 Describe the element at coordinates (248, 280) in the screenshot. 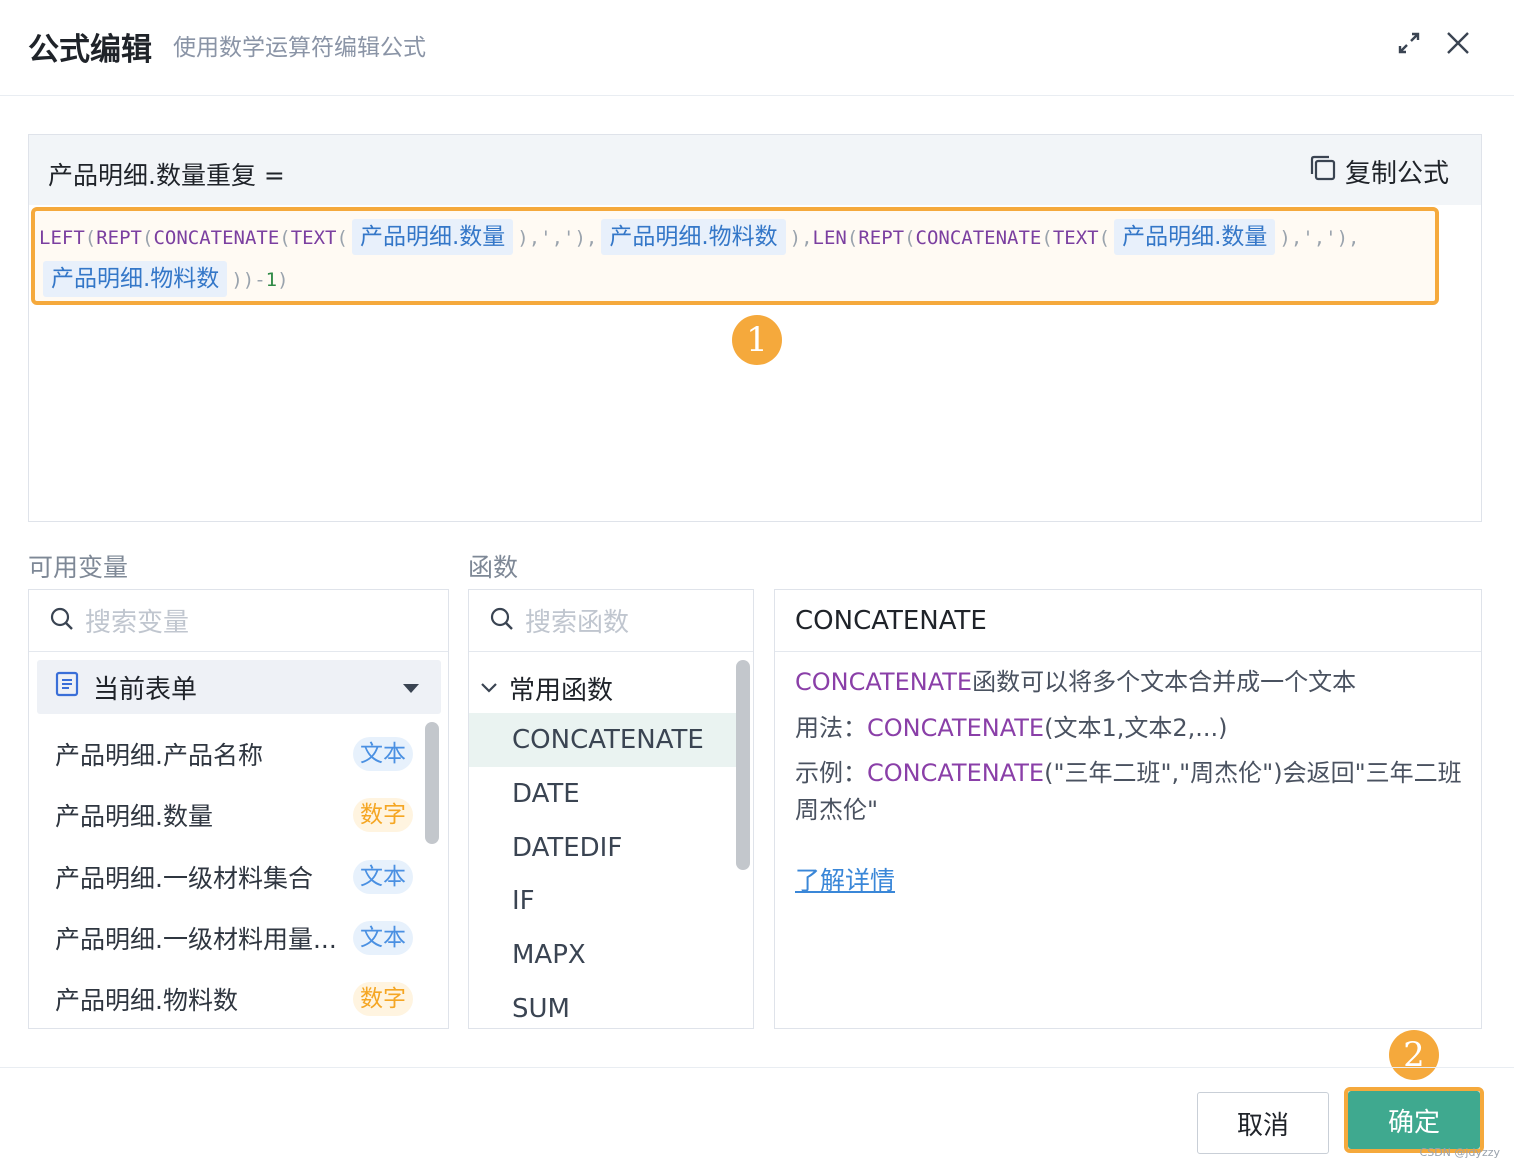

I see `formula-punctuation-token: ))-` at that location.